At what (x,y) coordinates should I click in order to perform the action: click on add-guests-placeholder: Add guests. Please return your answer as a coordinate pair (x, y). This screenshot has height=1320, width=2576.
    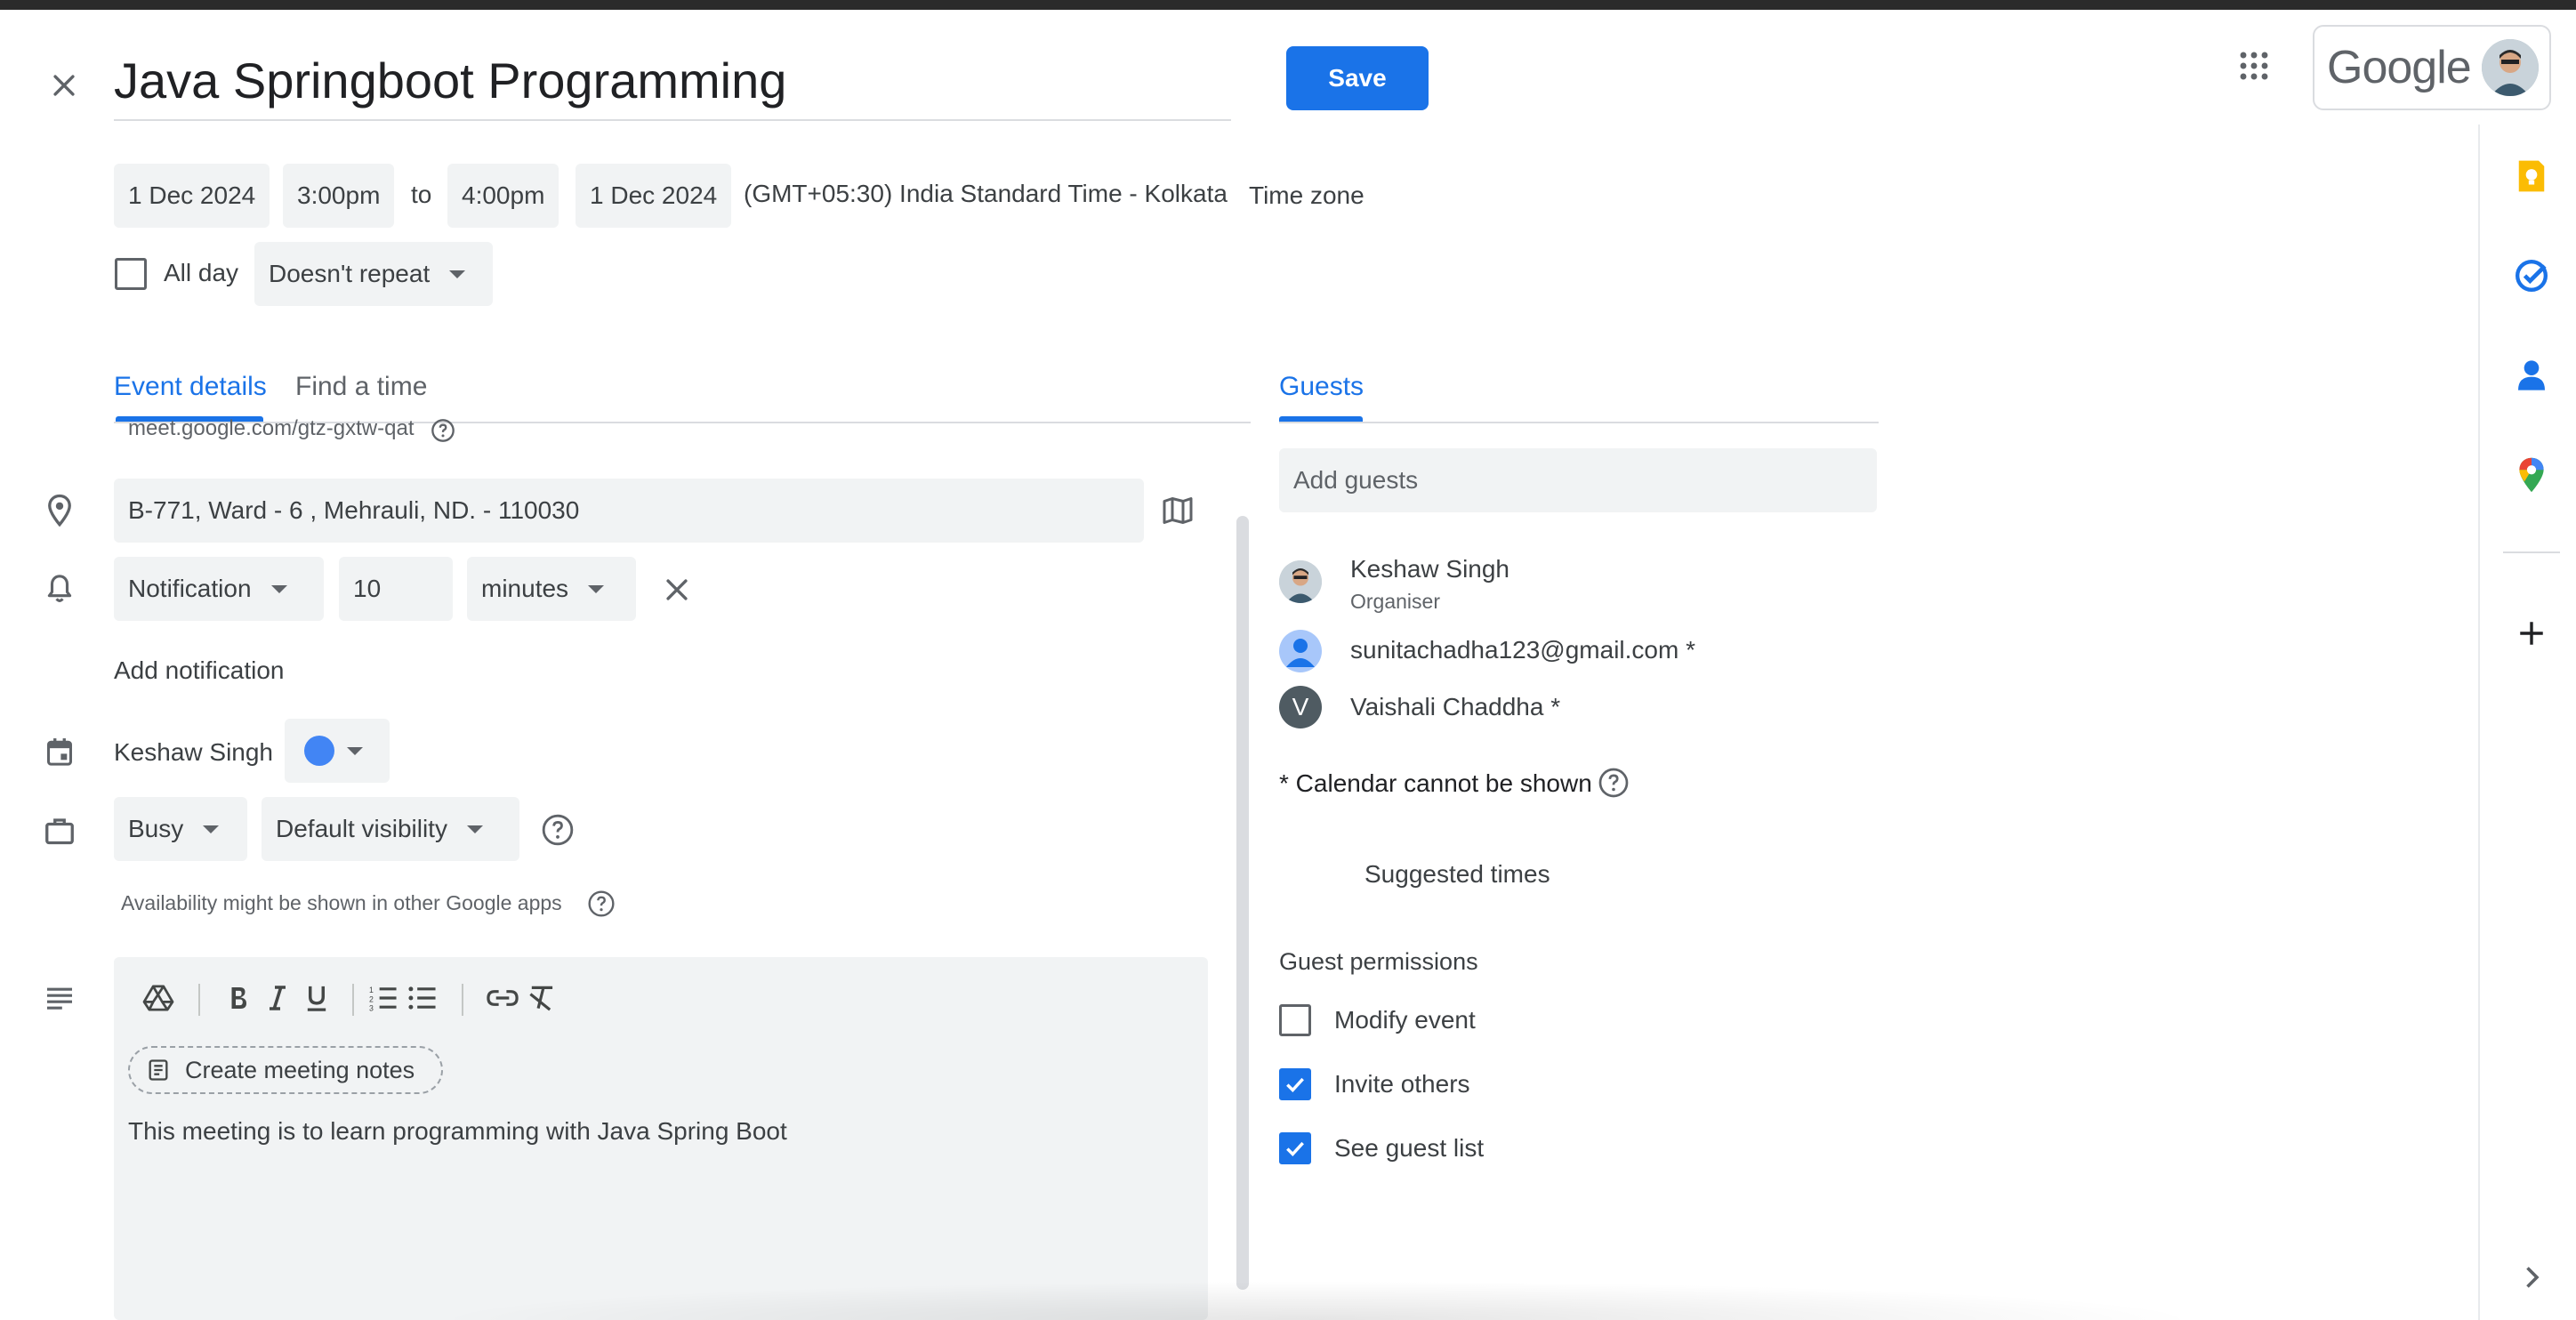
    Looking at the image, I should click on (1356, 480).